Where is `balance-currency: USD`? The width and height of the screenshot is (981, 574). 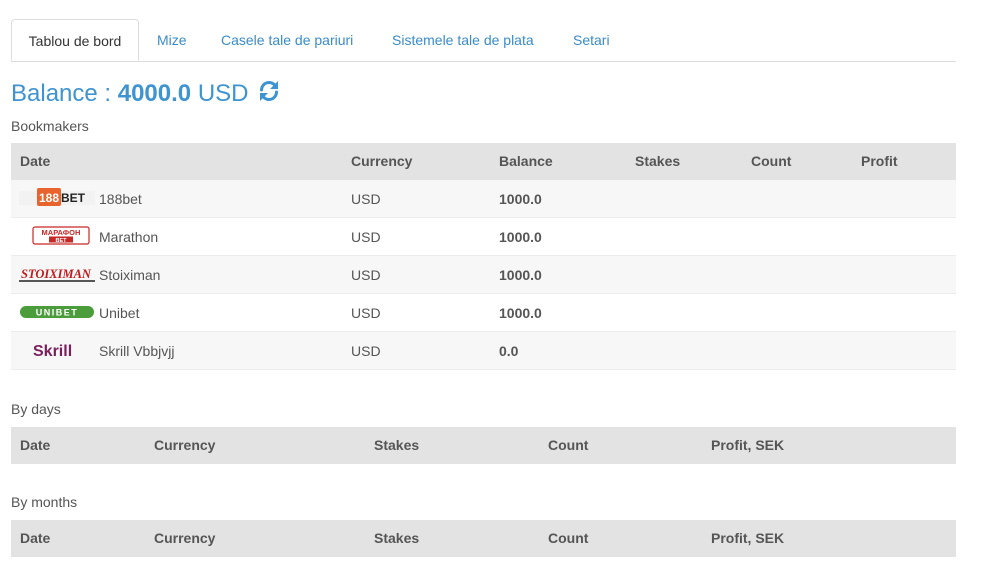
balance-currency: USD is located at coordinates (223, 93).